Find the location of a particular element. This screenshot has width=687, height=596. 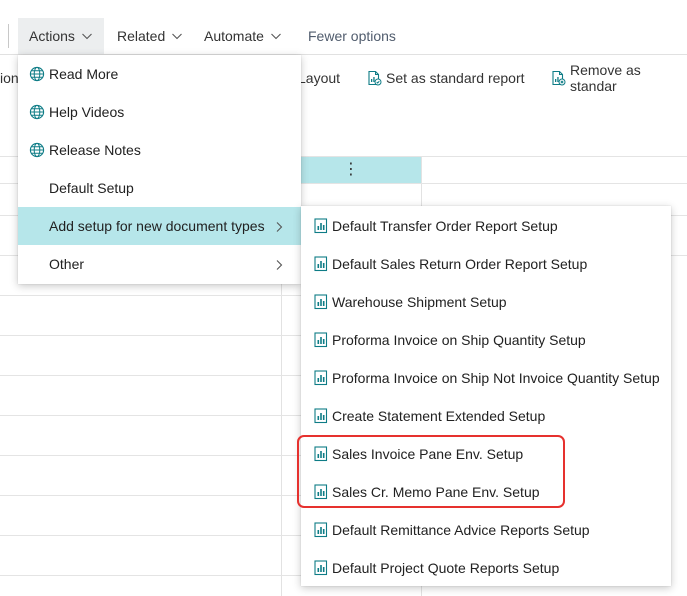

automate-menu-button: Automate is located at coordinates (243, 36).